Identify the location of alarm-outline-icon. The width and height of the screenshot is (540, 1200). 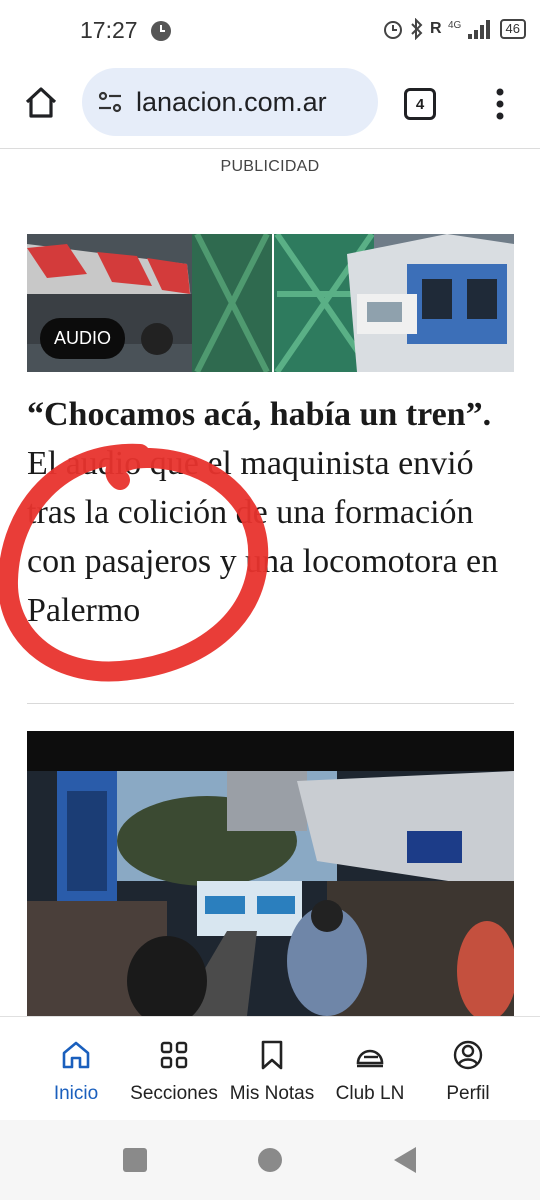
(392, 30).